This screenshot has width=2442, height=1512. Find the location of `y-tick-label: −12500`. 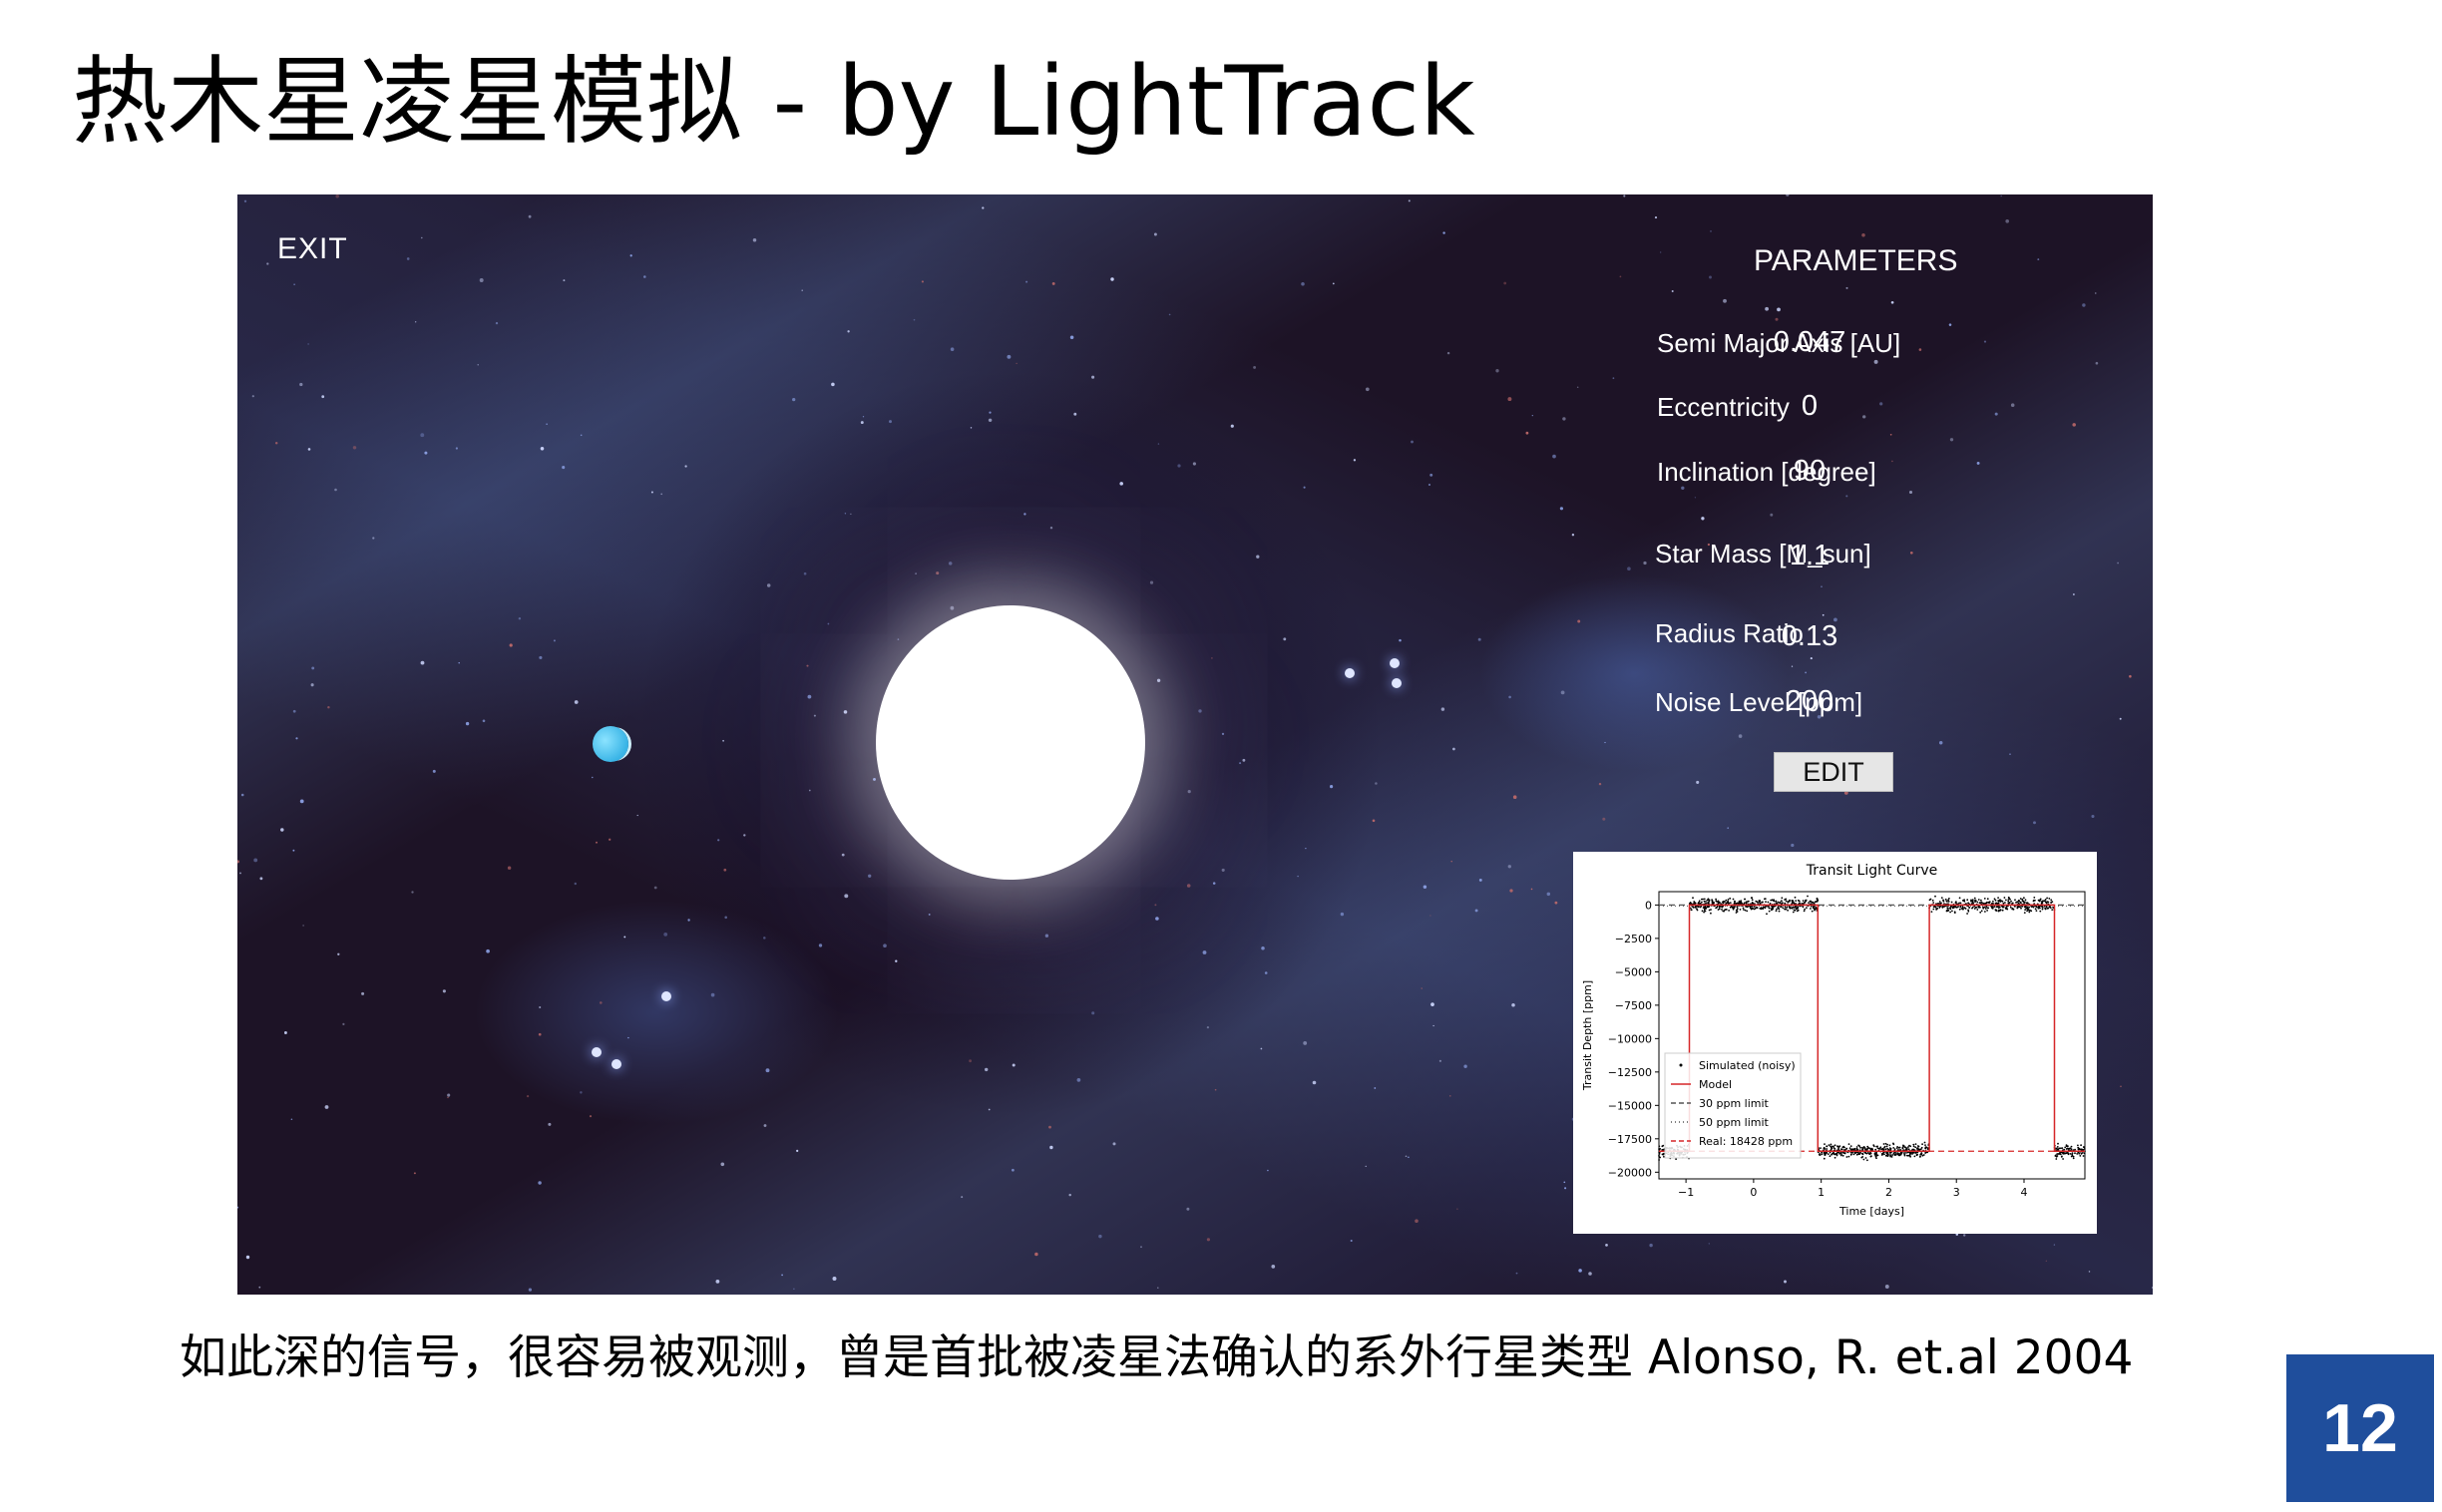

y-tick-label: −12500 is located at coordinates (1630, 1072).